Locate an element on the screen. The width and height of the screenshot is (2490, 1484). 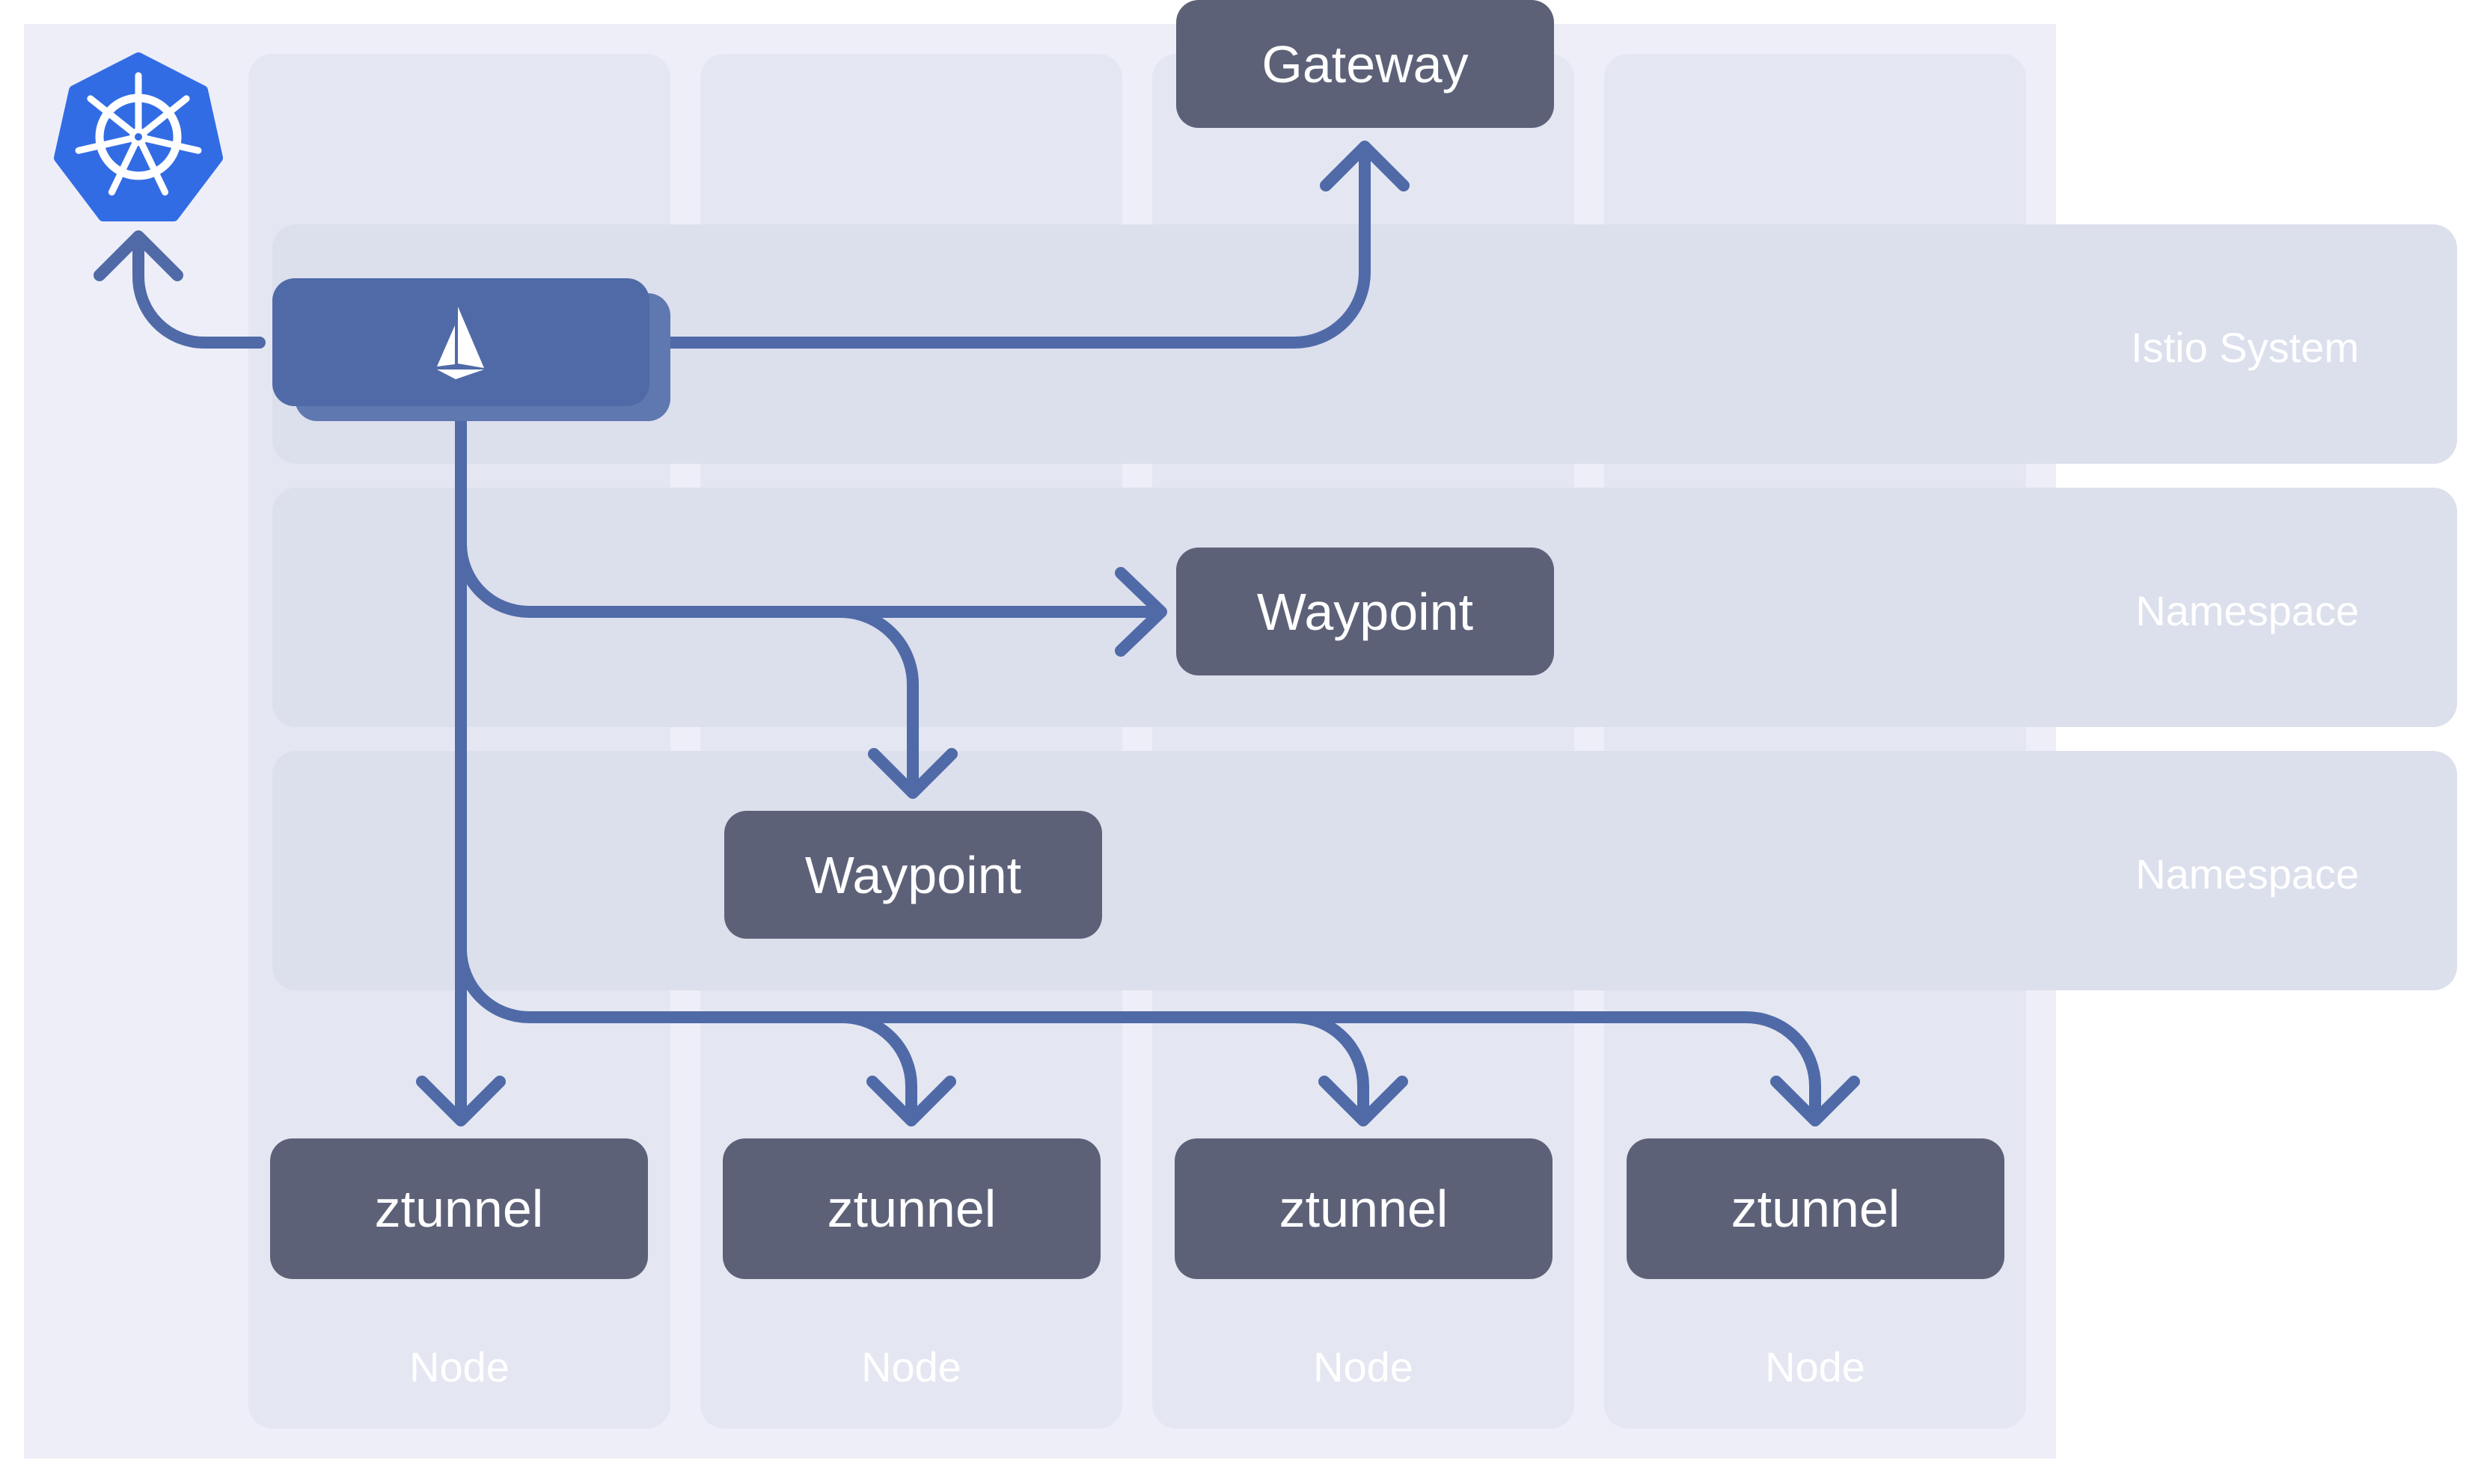
band-label-namespace-1: Namespace is located at coordinates (2247, 610).